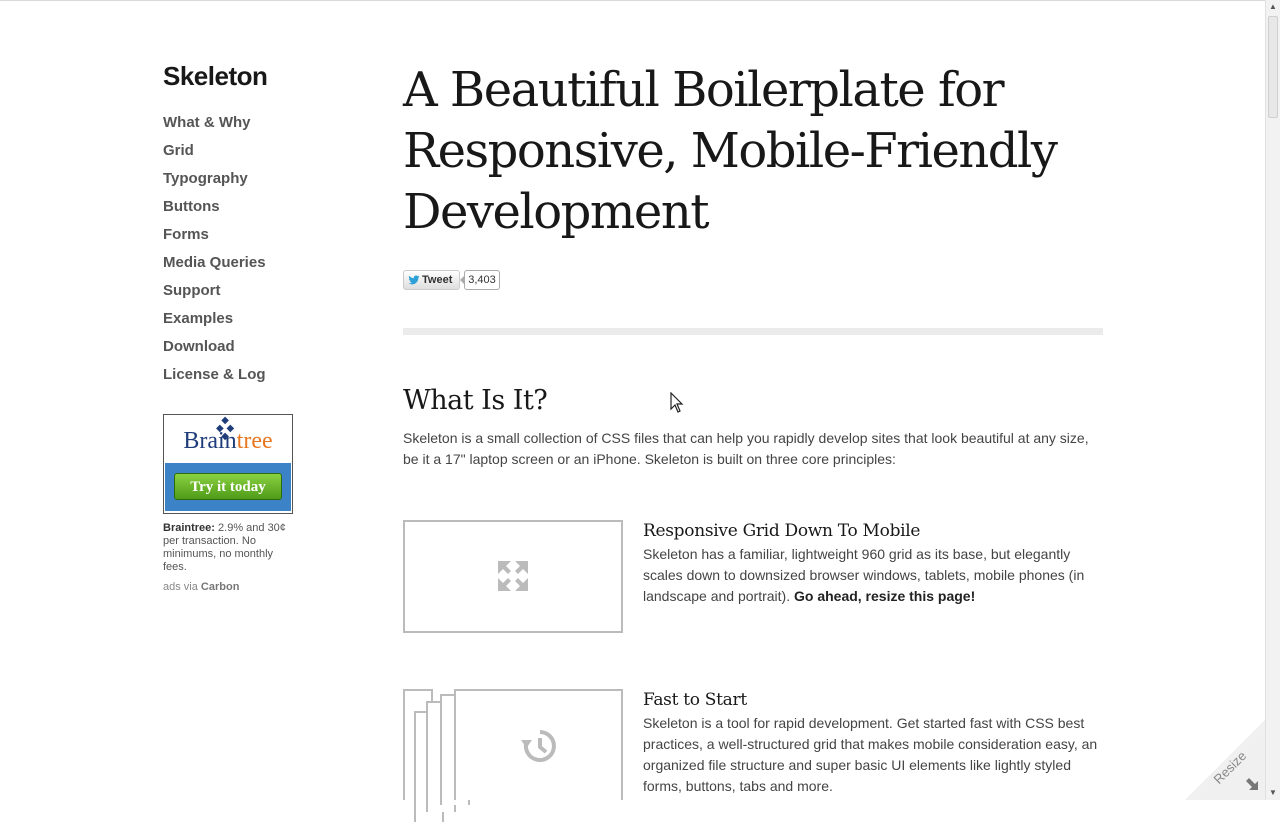  I want to click on nav-link-what-why: What & Why, so click(207, 122).